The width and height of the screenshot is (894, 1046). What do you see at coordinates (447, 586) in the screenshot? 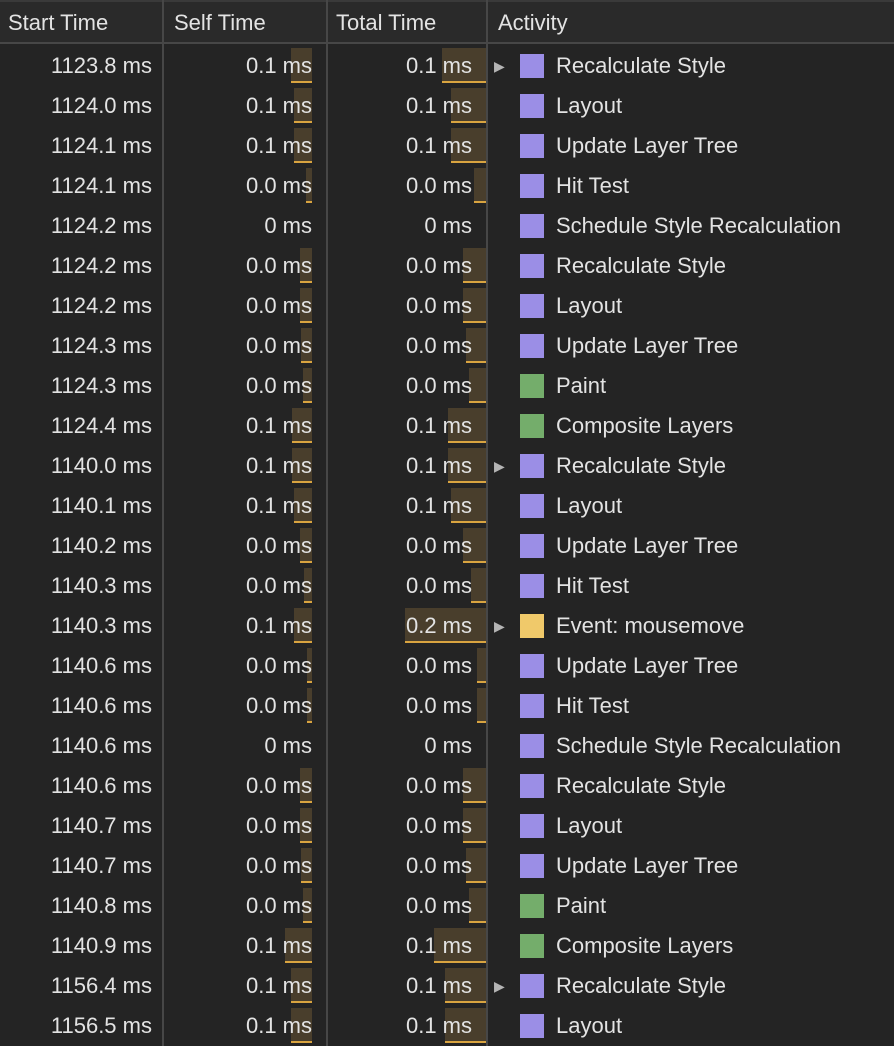
I see `table-row: 1140.3 ms 0.0 ms 0.0 ms Hit Test` at bounding box center [447, 586].